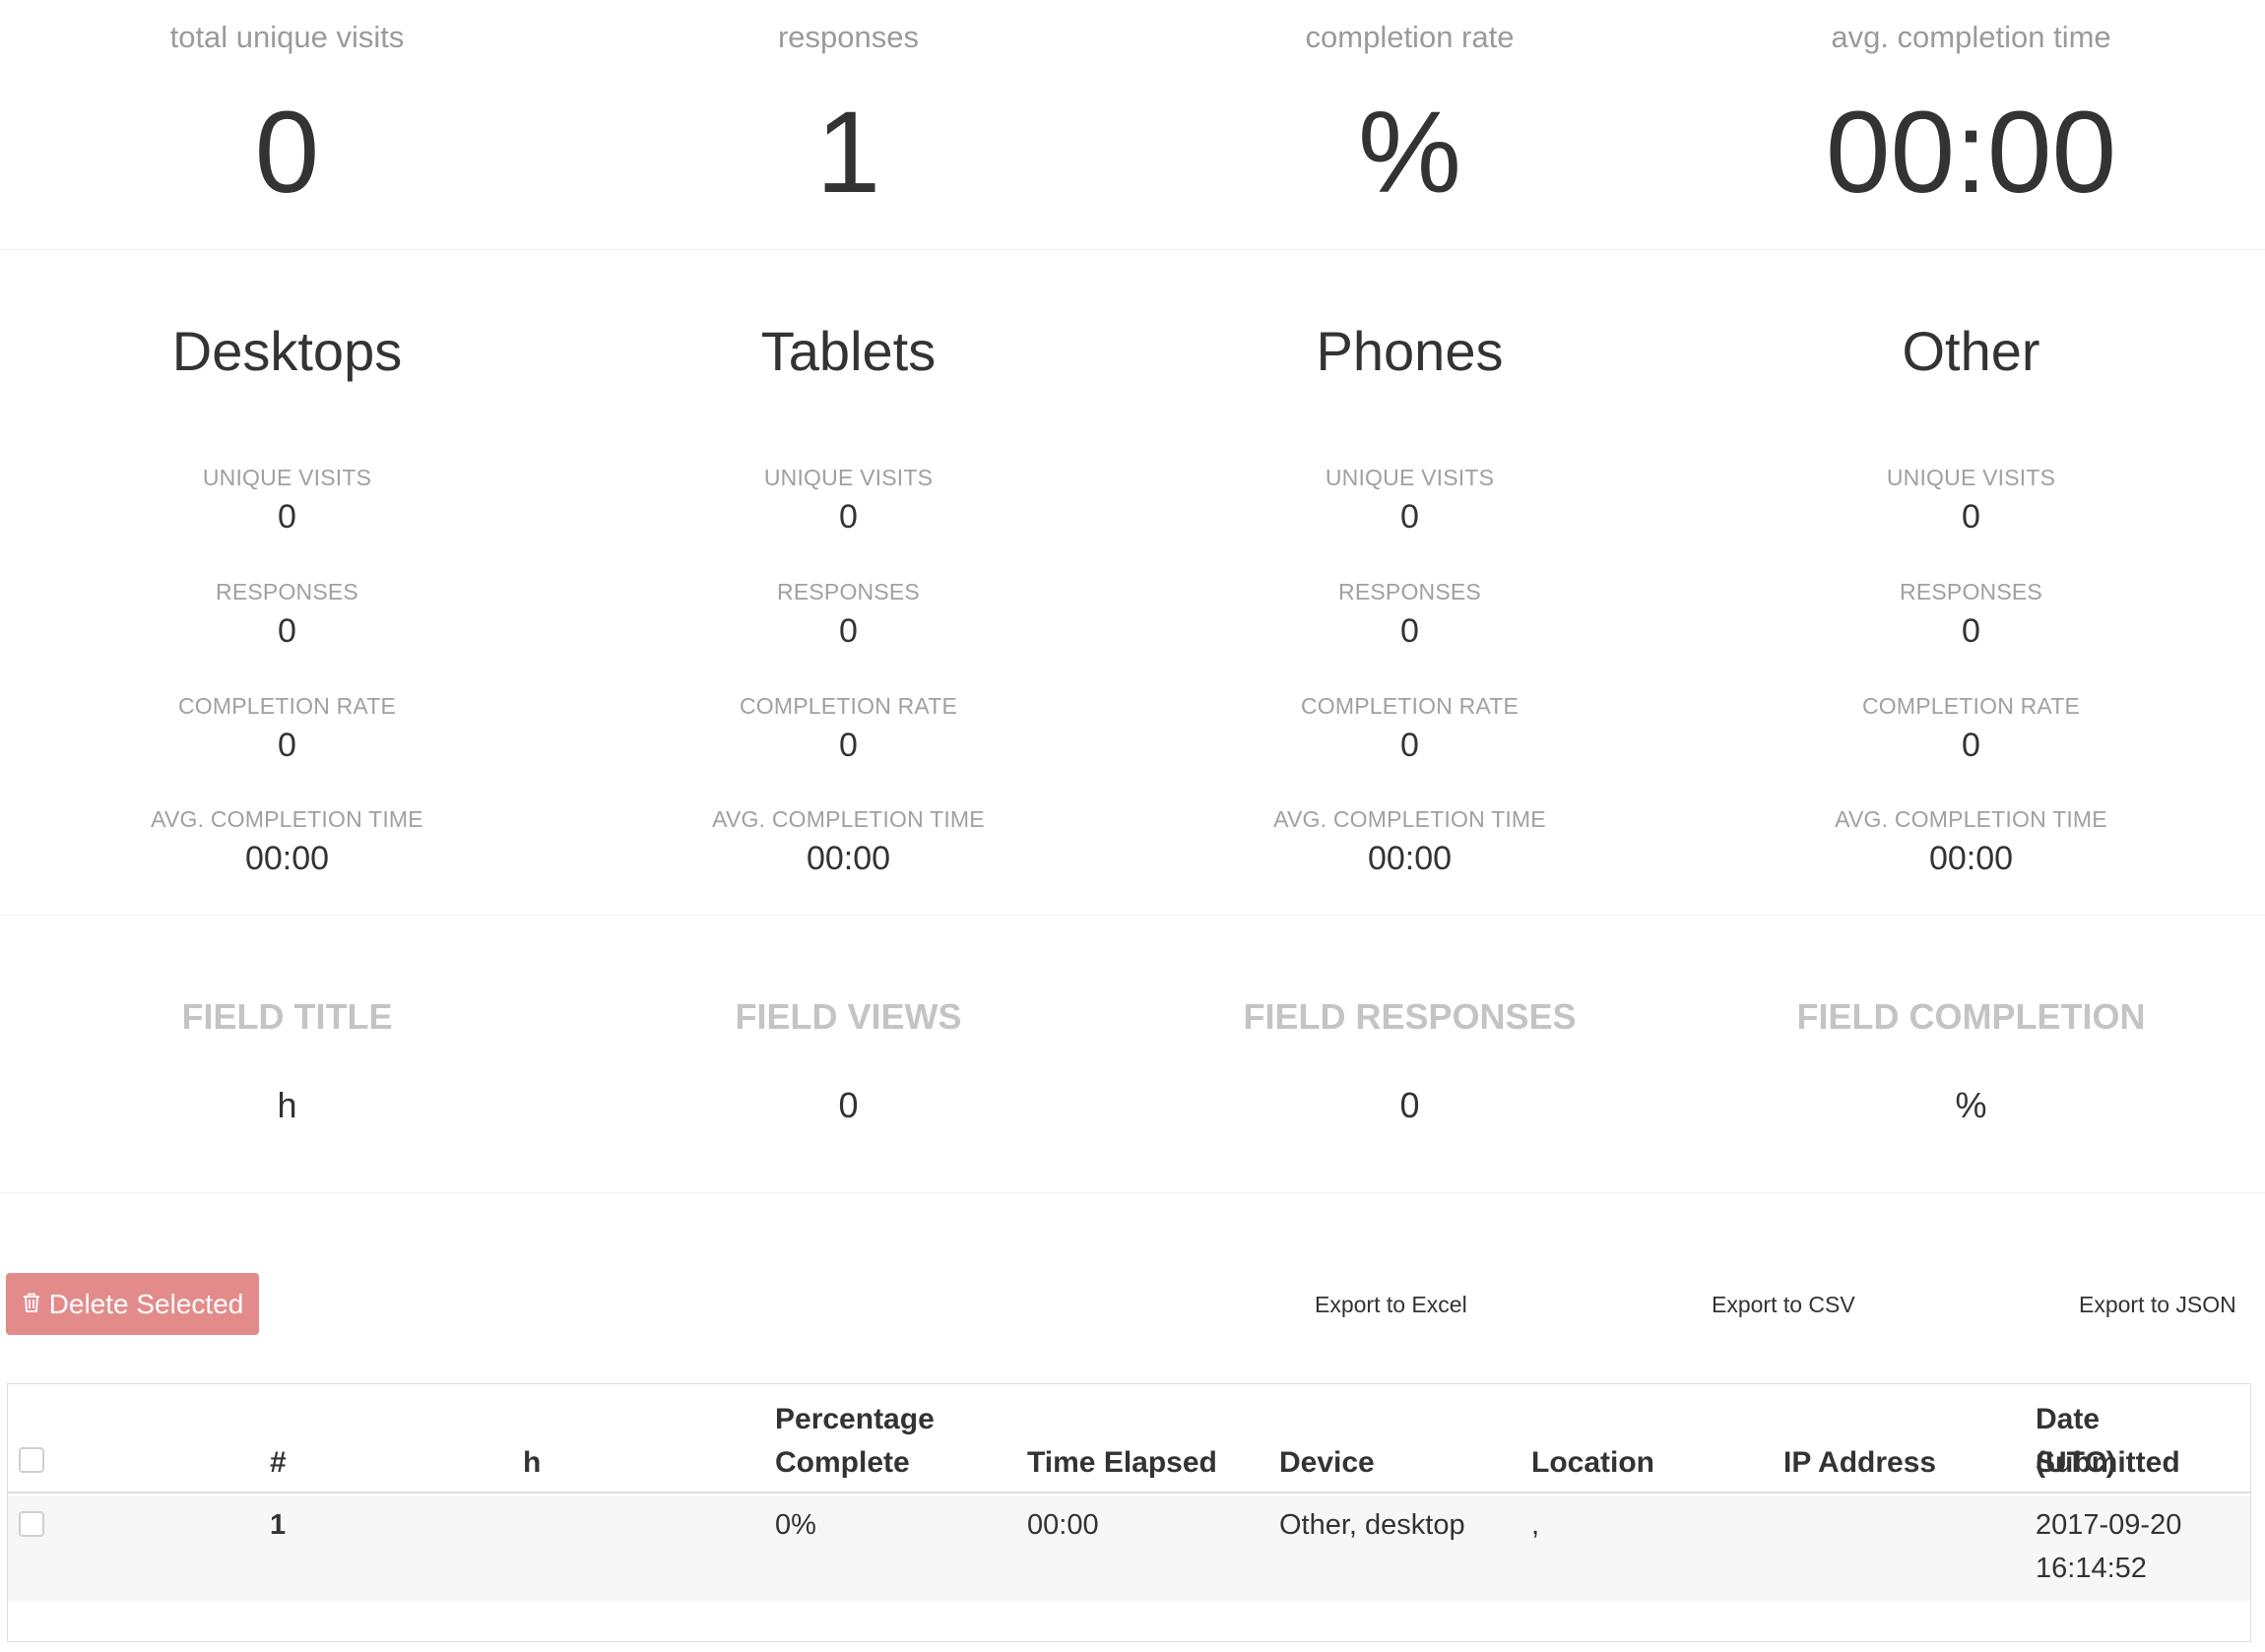 Image resolution: width=2265 pixels, height=1652 pixels. Describe the element at coordinates (1327, 1463) in the screenshot. I see `column-header-device: Device` at that location.